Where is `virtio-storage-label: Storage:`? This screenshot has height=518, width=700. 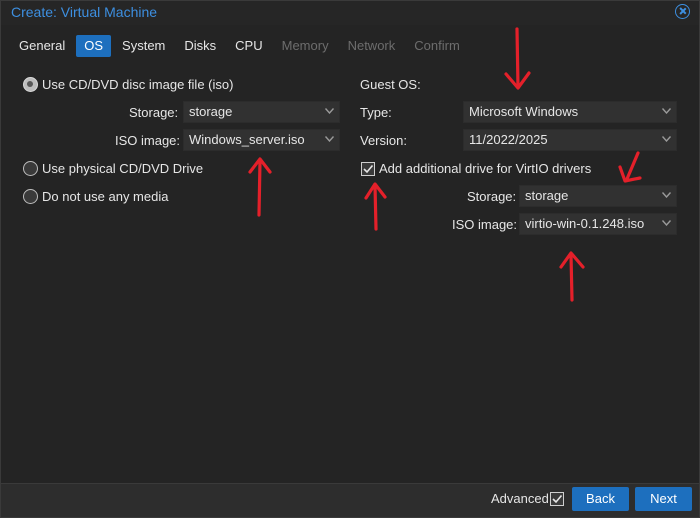 virtio-storage-label: Storage: is located at coordinates (492, 196).